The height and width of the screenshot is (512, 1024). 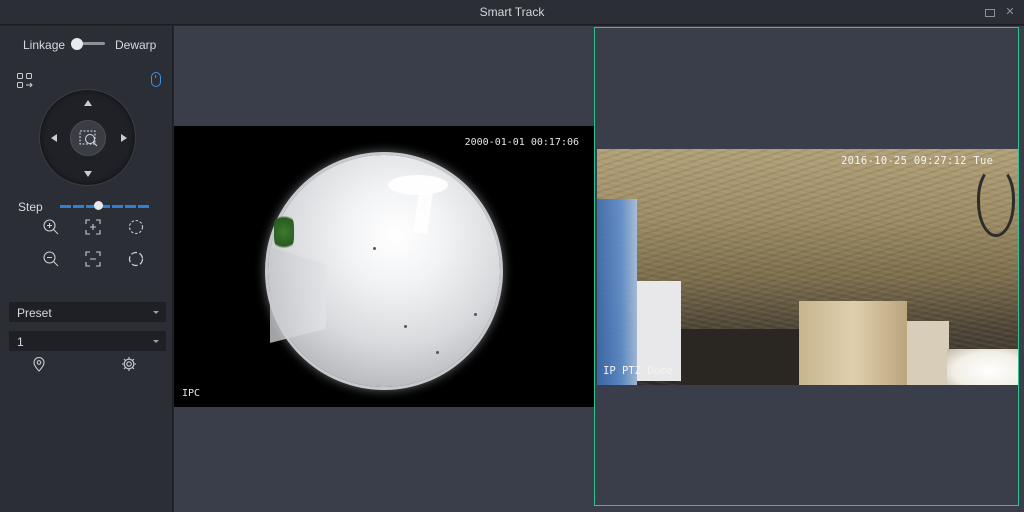 What do you see at coordinates (298, 295) in the screenshot?
I see `wall` at bounding box center [298, 295].